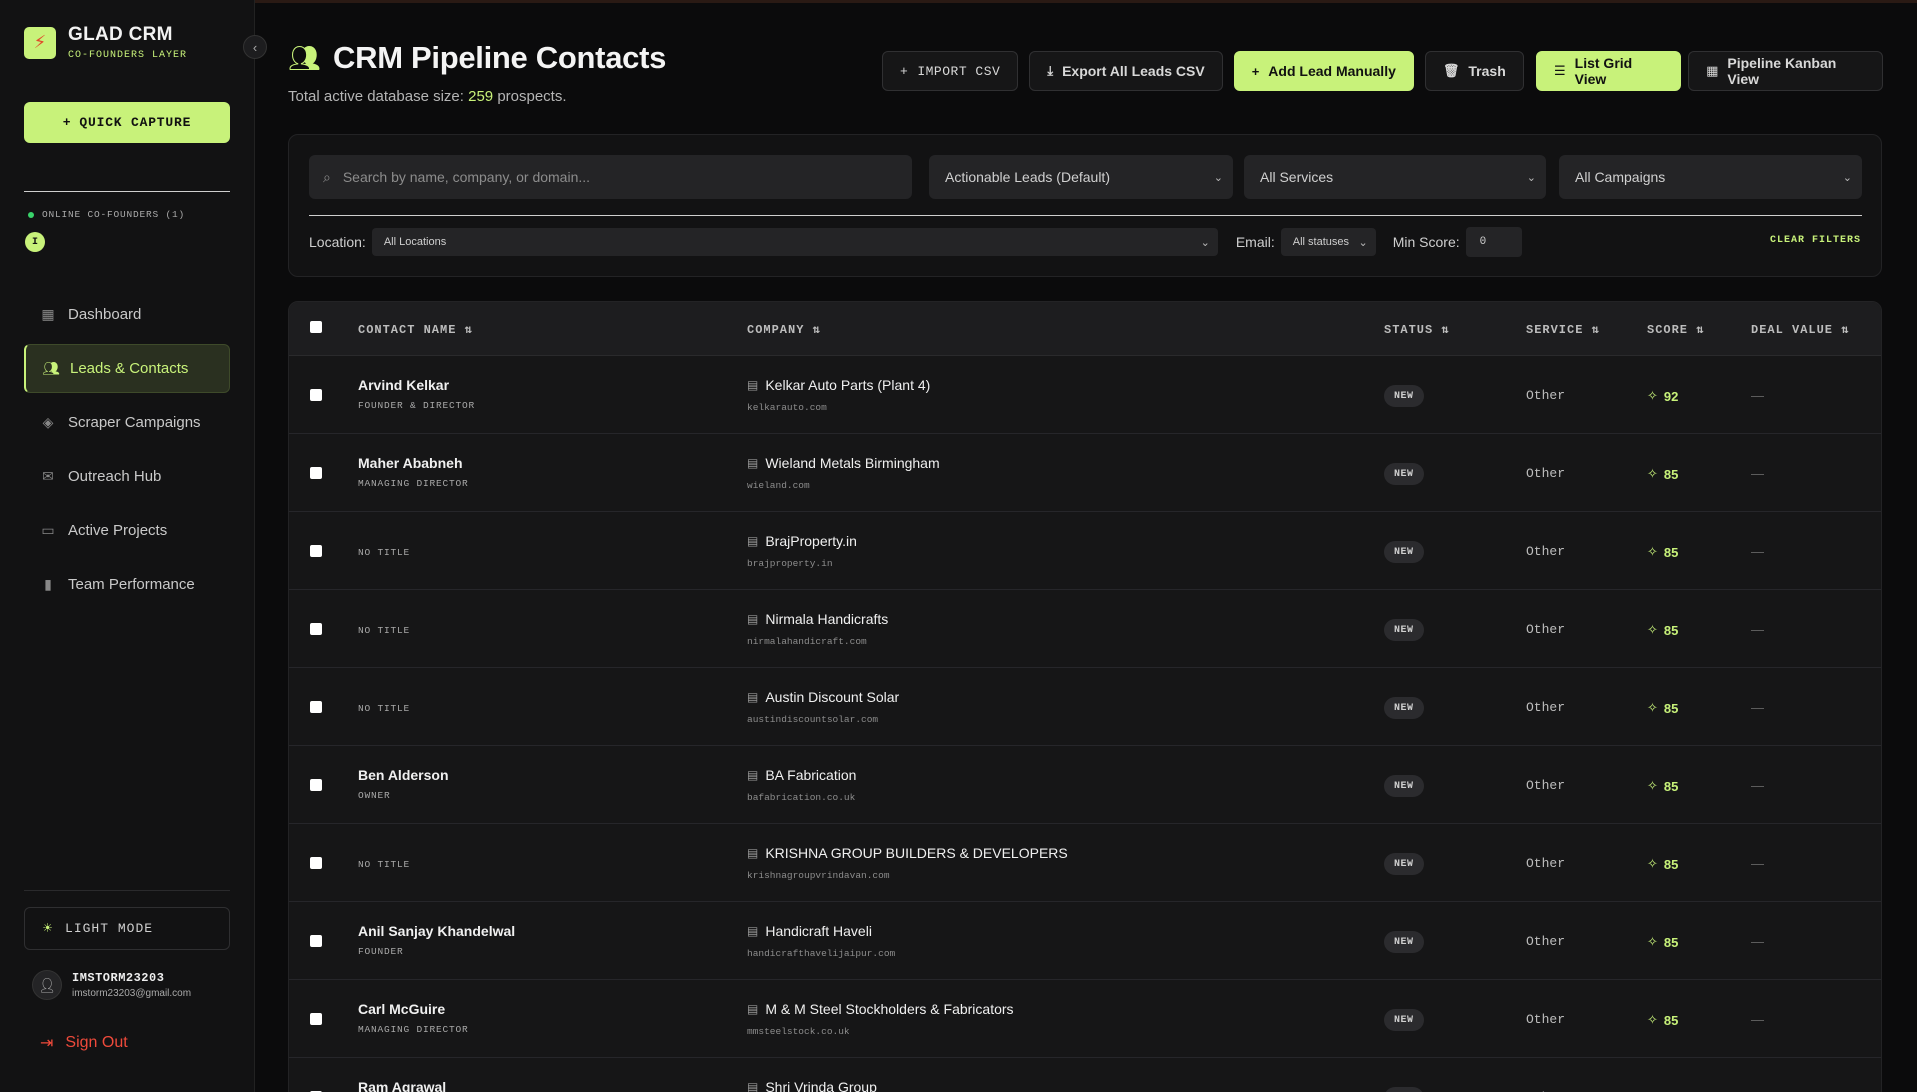 The height and width of the screenshot is (1092, 1917). Describe the element at coordinates (1323, 71) in the screenshot. I see `add-lead-button: + Add Lead Manually` at that location.